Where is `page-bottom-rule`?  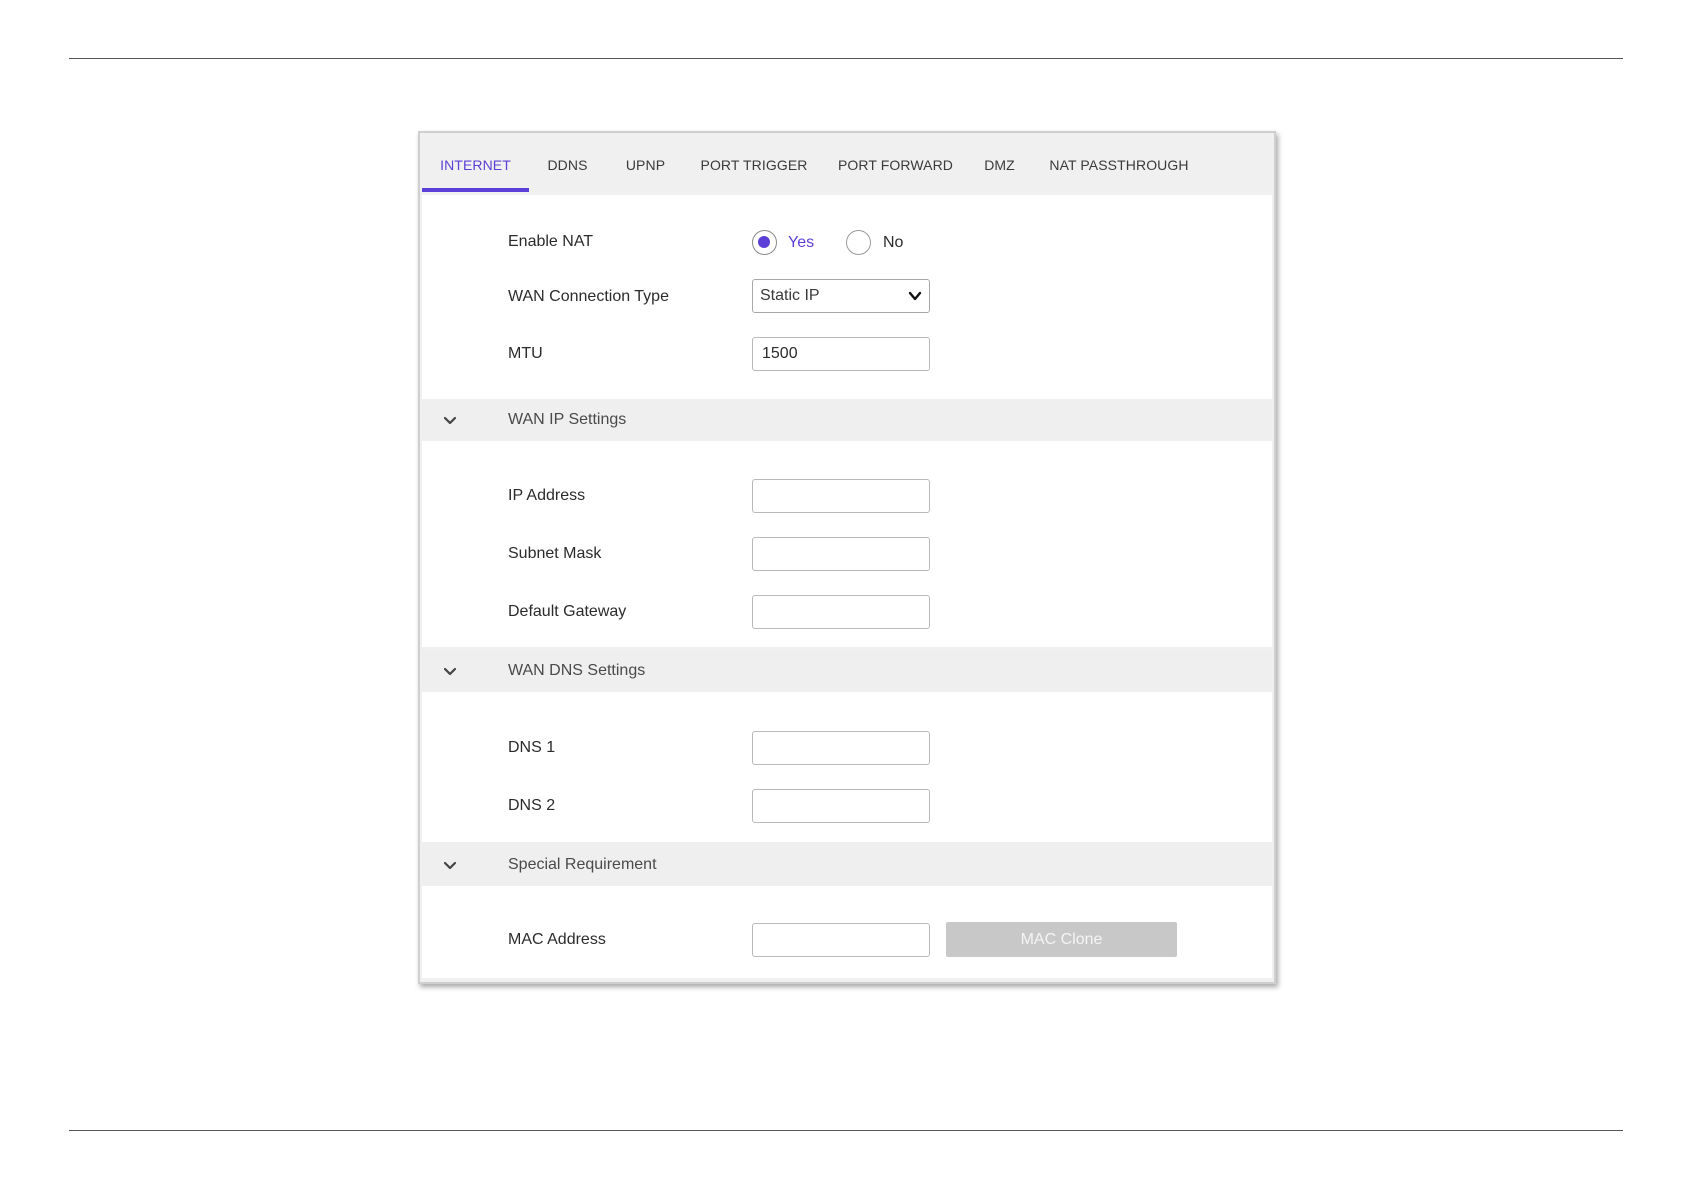
page-bottom-rule is located at coordinates (846, 1130).